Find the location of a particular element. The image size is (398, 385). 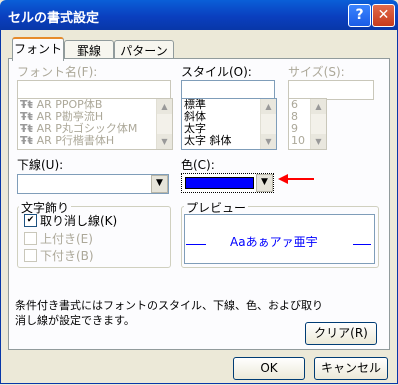

subscript-checkbox is located at coordinates (30, 255).